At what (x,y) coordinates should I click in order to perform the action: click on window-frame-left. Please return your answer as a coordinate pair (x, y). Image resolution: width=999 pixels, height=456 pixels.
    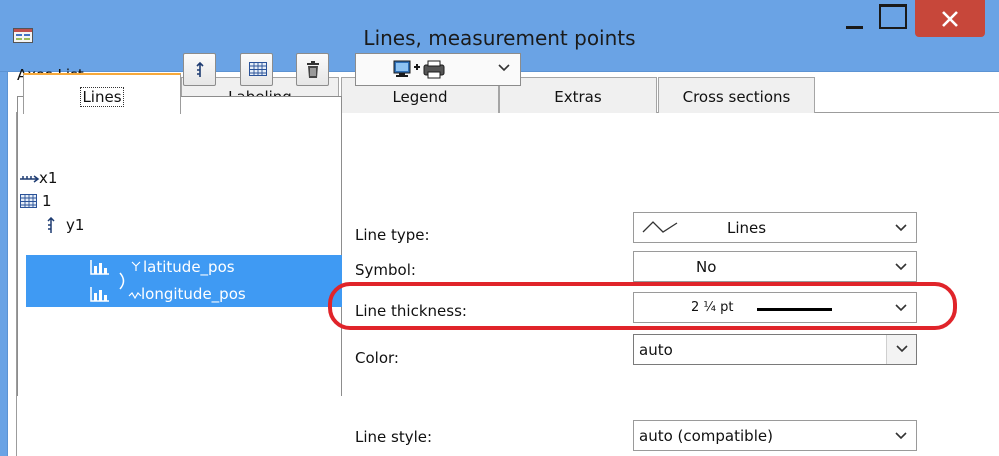
    Looking at the image, I should click on (4, 264).